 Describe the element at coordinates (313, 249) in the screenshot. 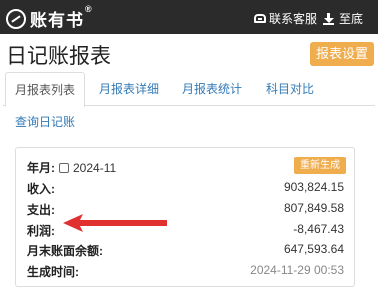

I see `month-end-balance-value: 647,593.64` at that location.